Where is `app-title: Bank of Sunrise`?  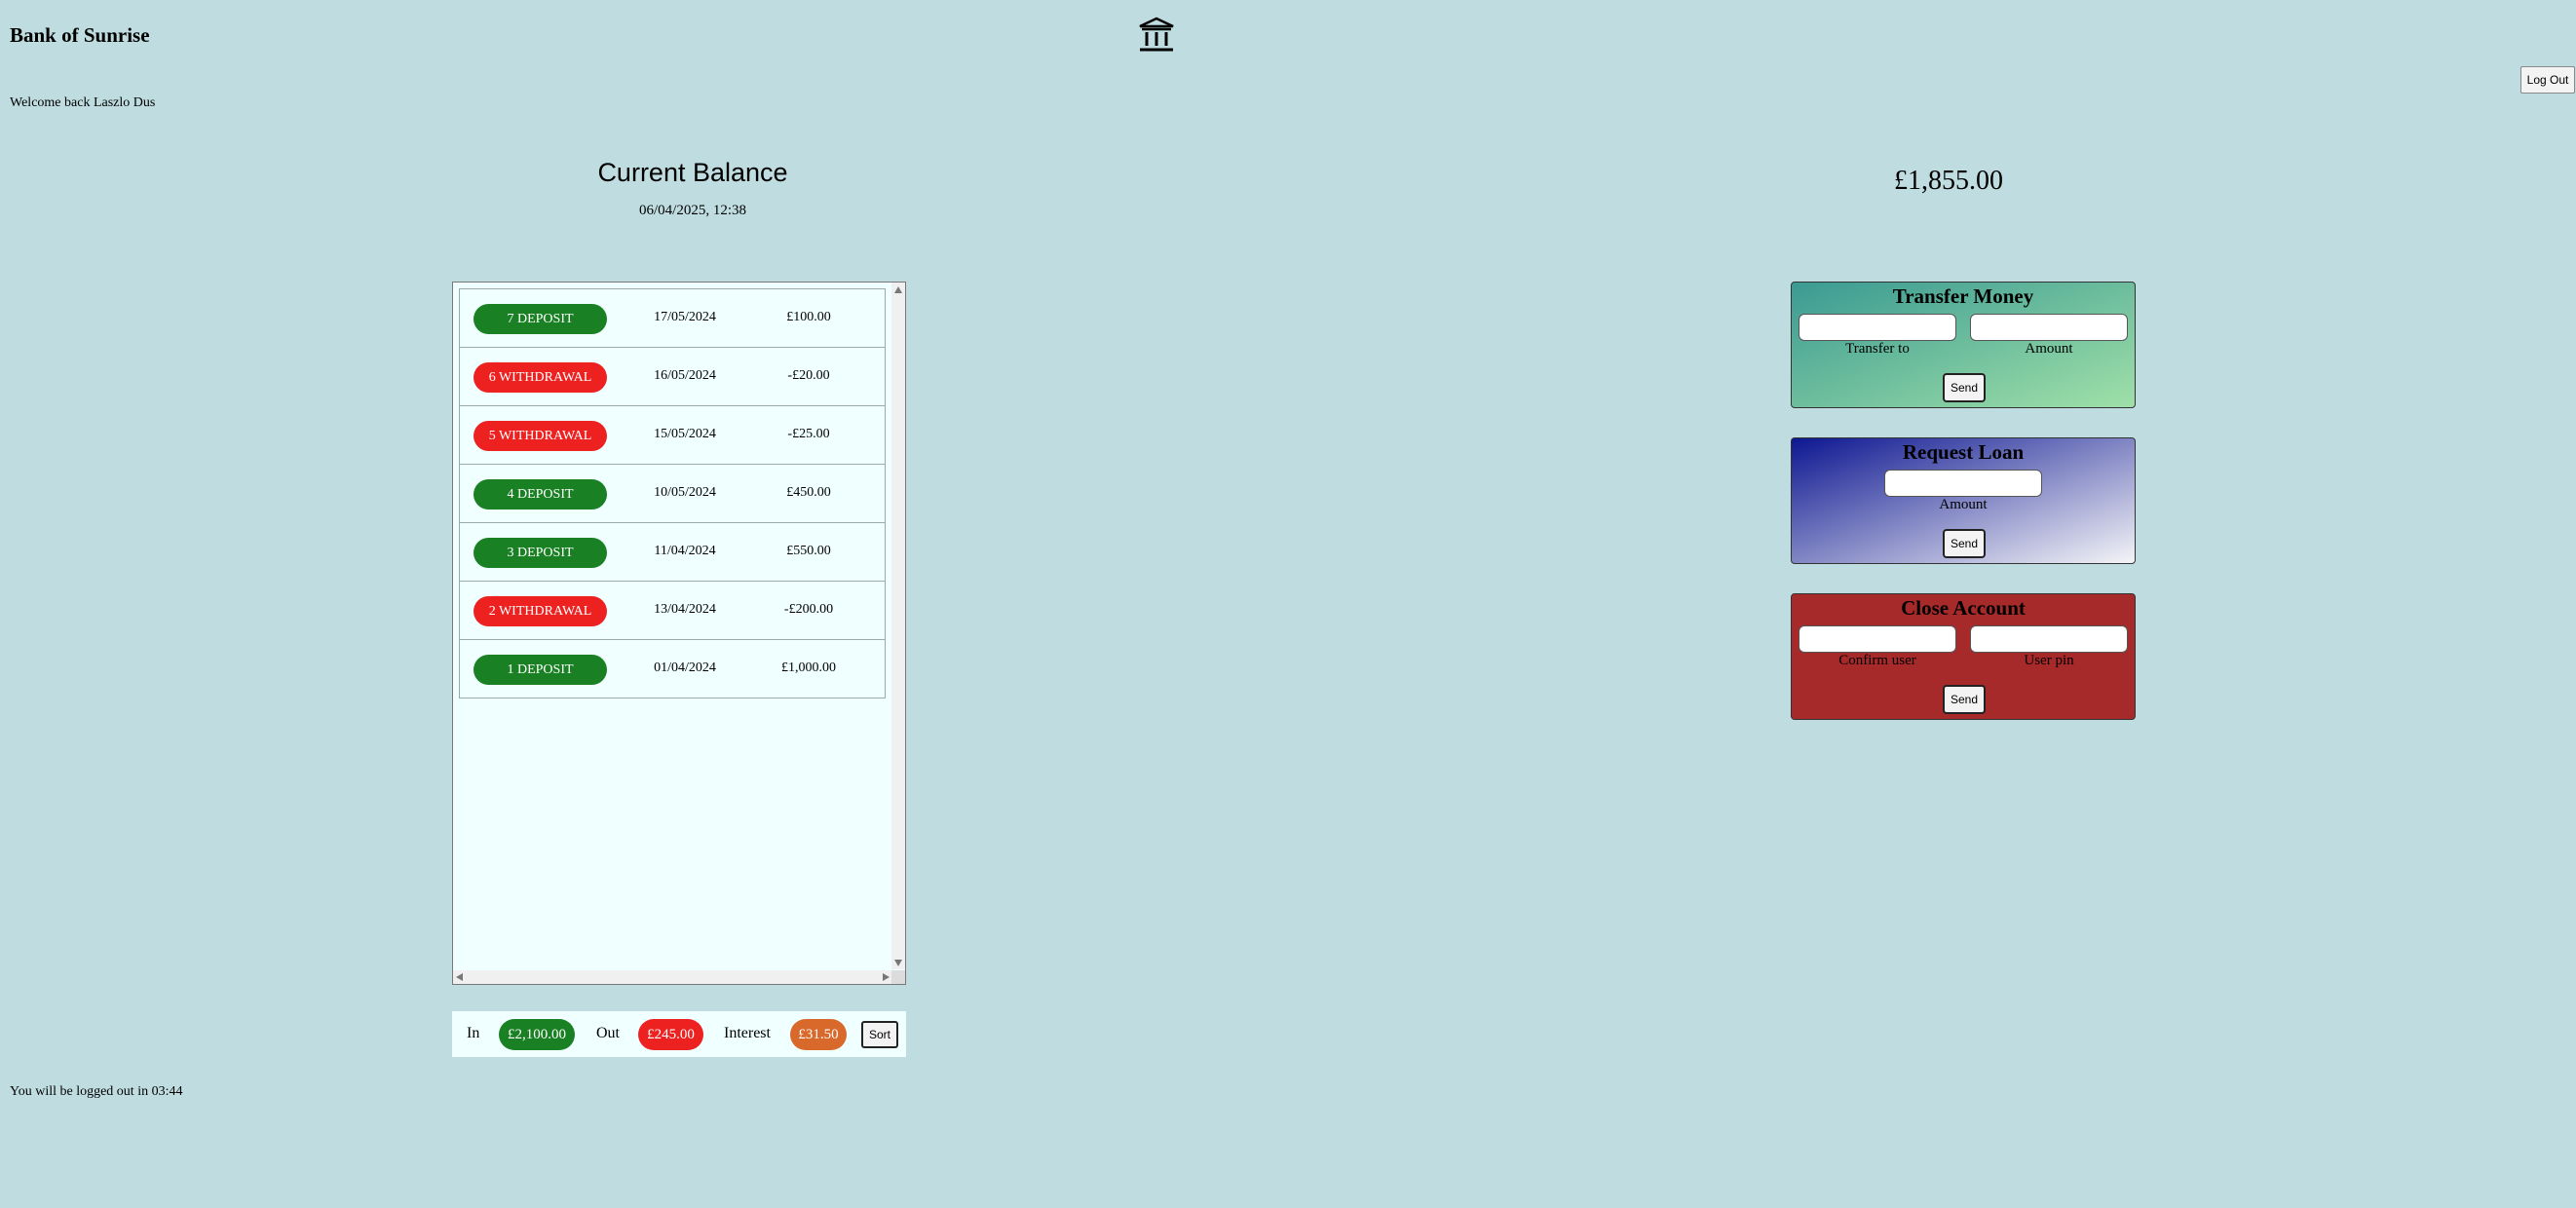
app-title: Bank of Sunrise is located at coordinates (80, 35).